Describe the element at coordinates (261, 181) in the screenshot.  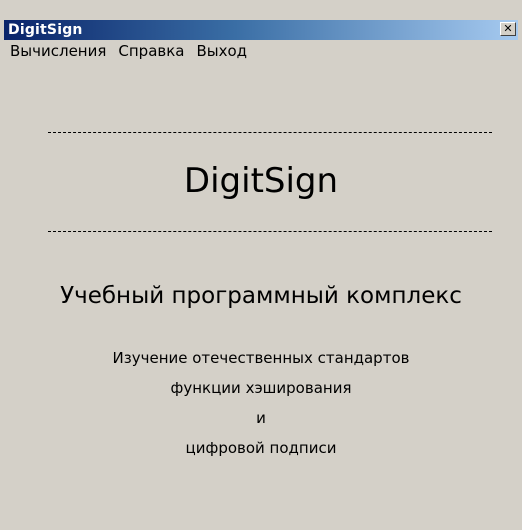
I see `app-name-heading: DigitSign` at that location.